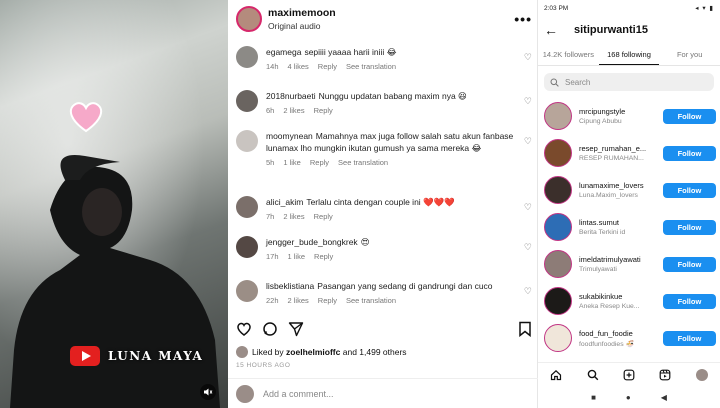 This screenshot has height=408, width=720. Describe the element at coordinates (302, 26) in the screenshot. I see `audio-label: Original audio` at that location.